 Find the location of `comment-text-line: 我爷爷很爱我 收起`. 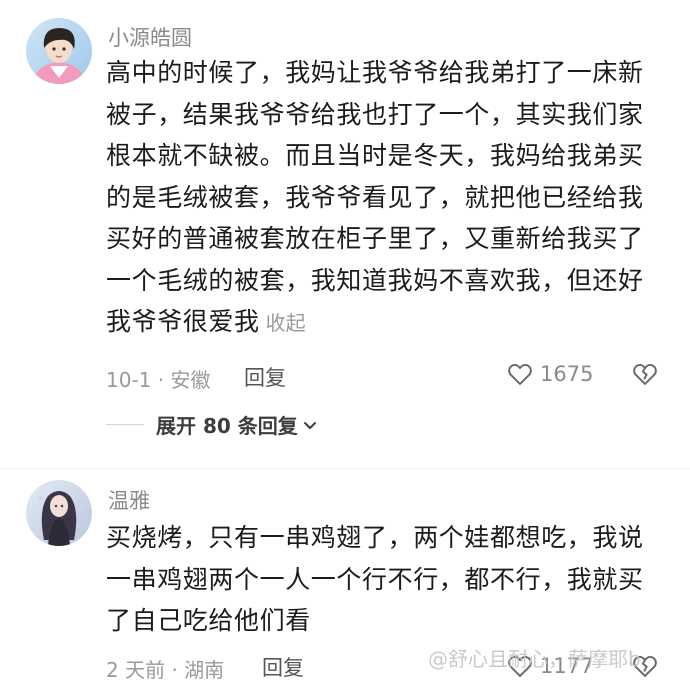

comment-text-line: 我爷爷很爱我 收起 is located at coordinates (386, 323).